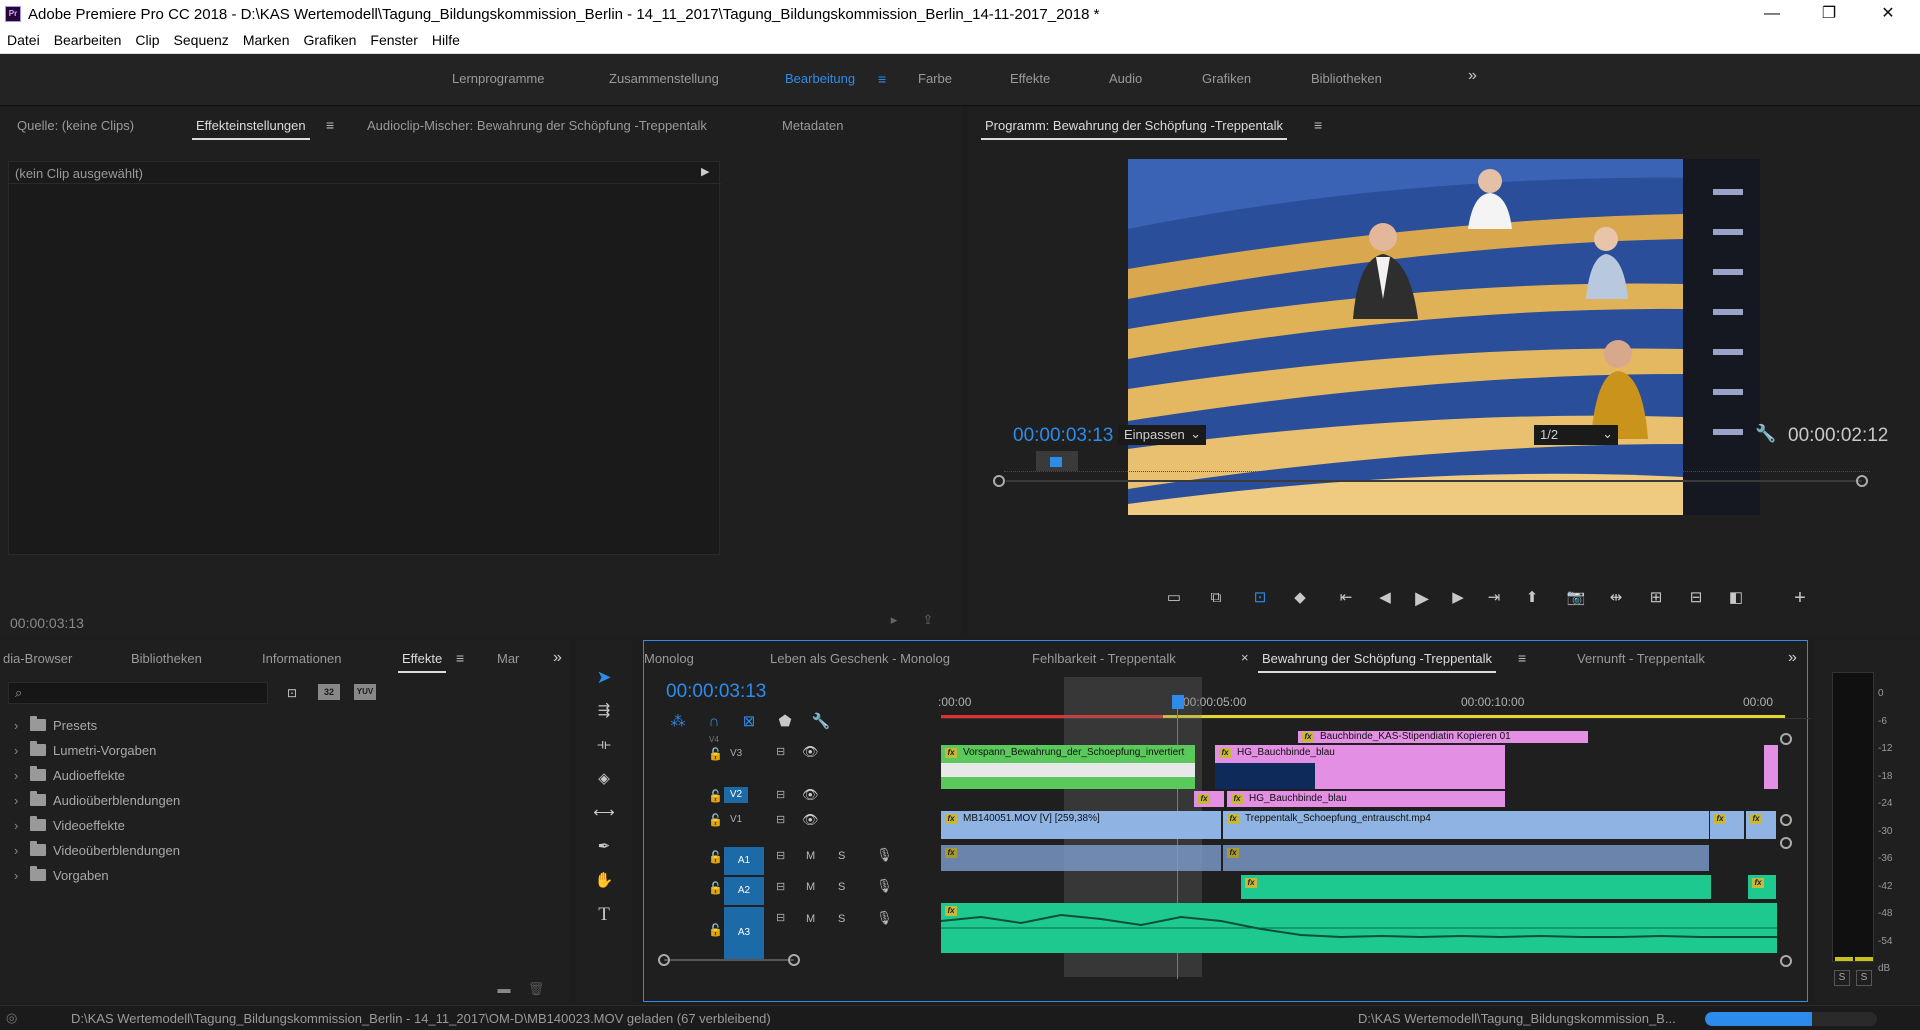 The image size is (1920, 1030). Describe the element at coordinates (329, 692) in the screenshot. I see `32bit-effects-icon: 32` at that location.